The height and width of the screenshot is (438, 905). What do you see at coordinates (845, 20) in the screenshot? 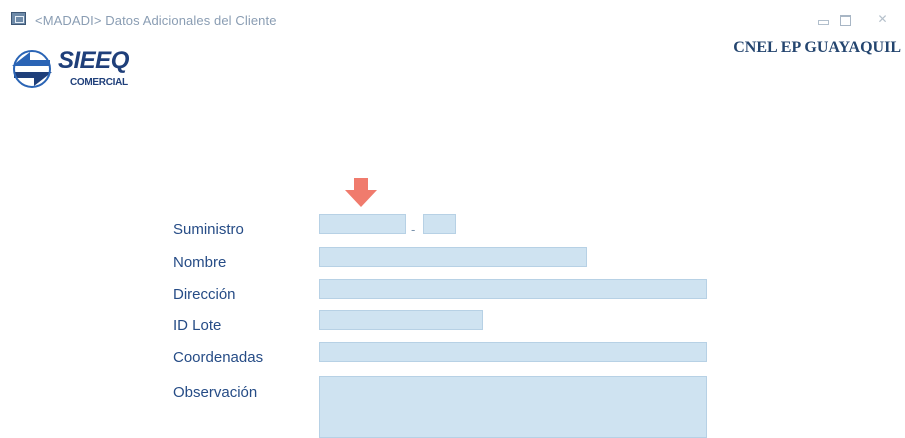
I see `maximize-icon` at bounding box center [845, 20].